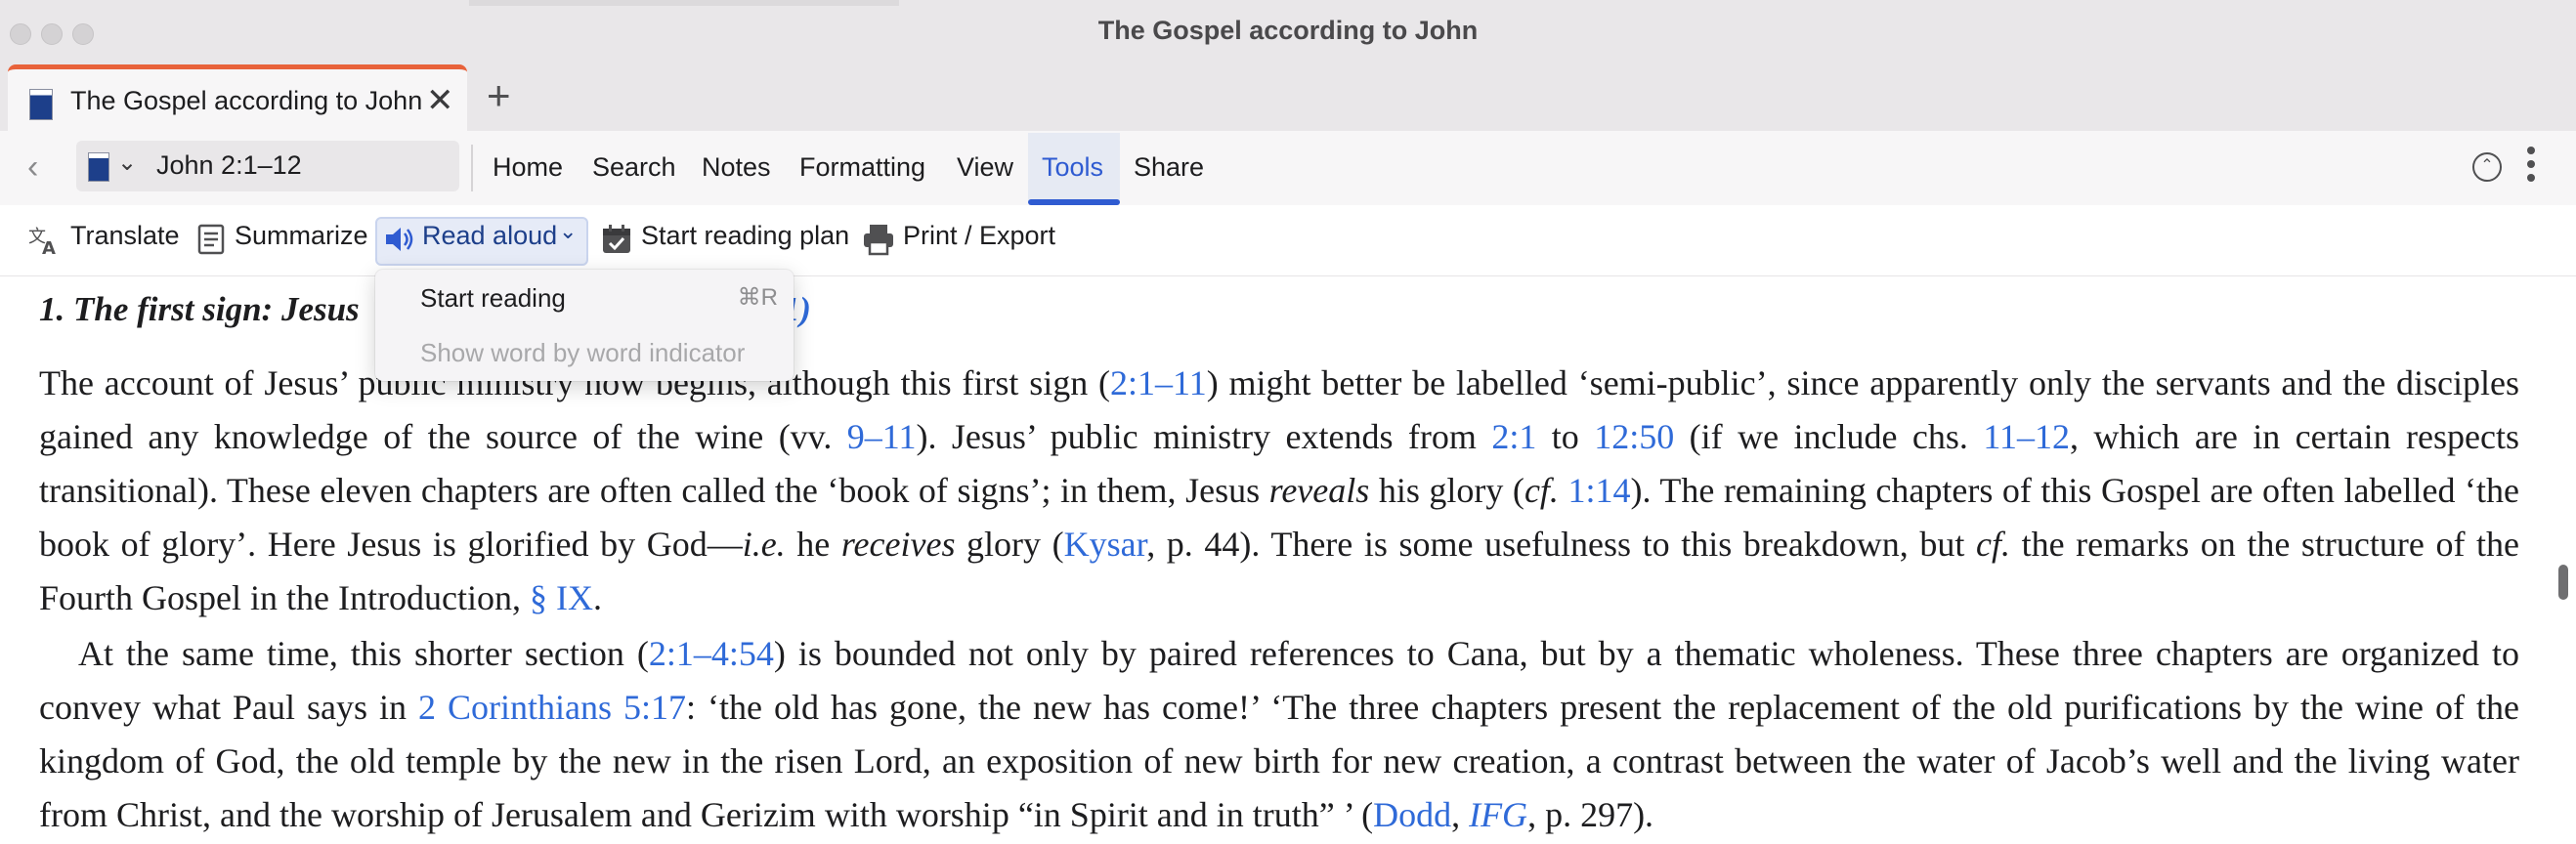 This screenshot has height=844, width=2576. What do you see at coordinates (499, 95) in the screenshot?
I see `new-tab-button: +` at bounding box center [499, 95].